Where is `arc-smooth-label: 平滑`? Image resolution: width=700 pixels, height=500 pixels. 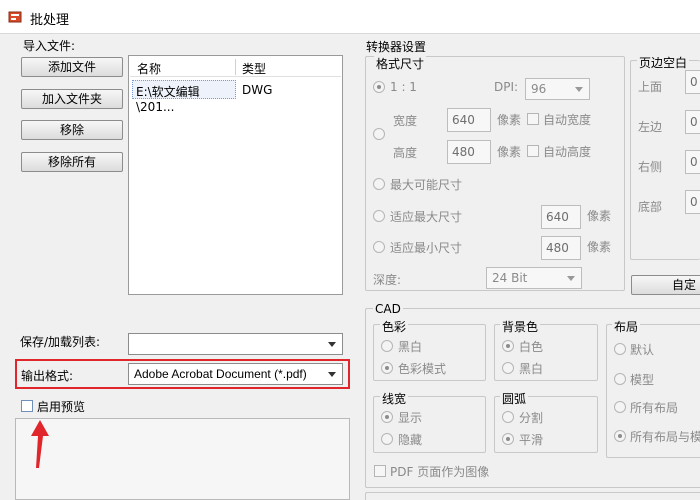 arc-smooth-label: 平滑 is located at coordinates (531, 440).